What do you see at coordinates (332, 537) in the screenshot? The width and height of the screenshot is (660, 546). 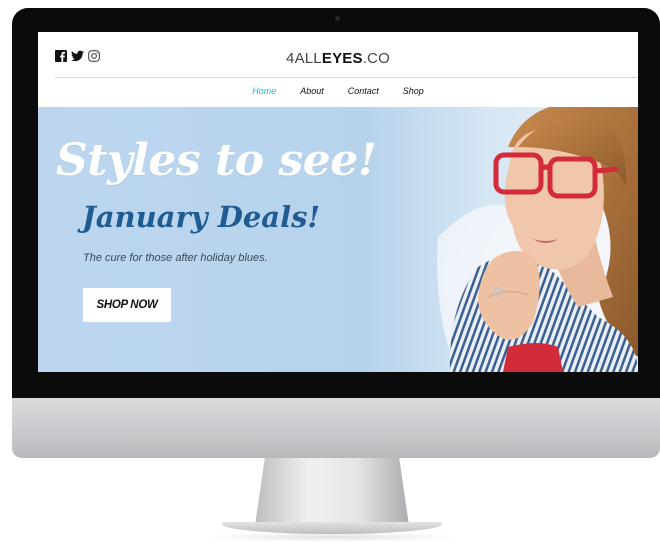 I see `stand-shadow` at bounding box center [332, 537].